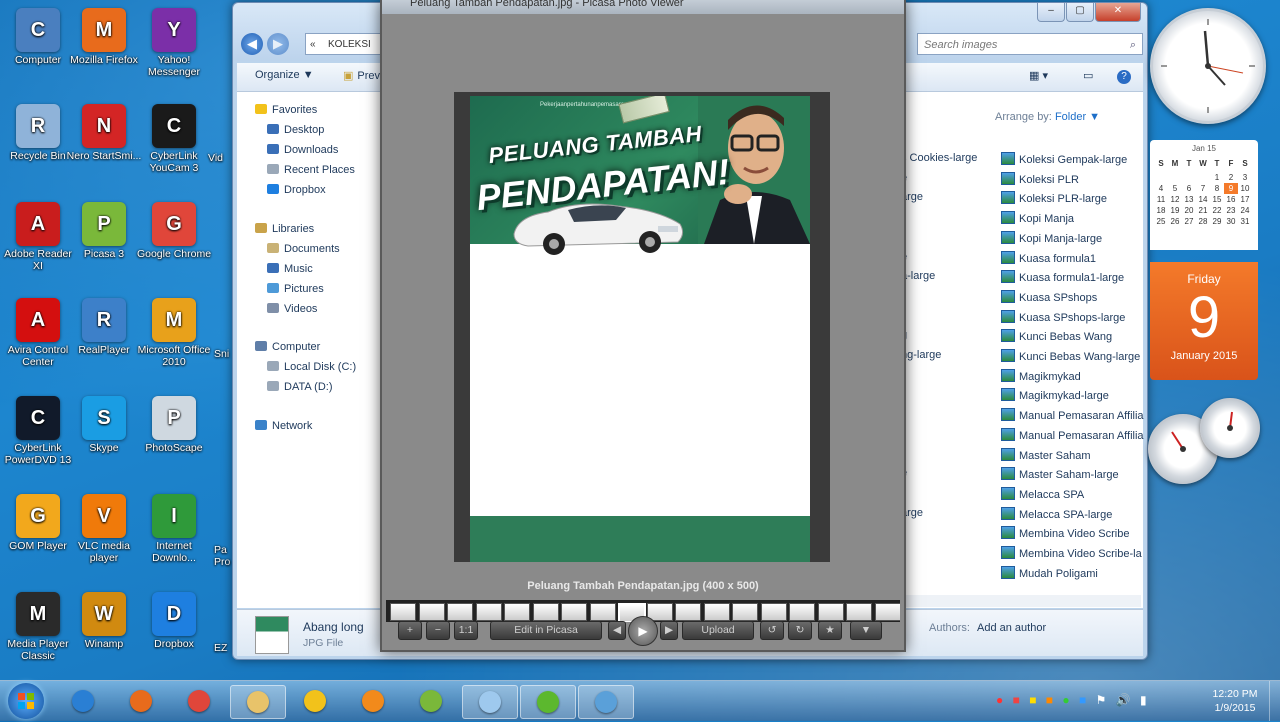 The width and height of the screenshot is (1280, 722). I want to click on calendar-day-cell: 6, so click(1189, 188).